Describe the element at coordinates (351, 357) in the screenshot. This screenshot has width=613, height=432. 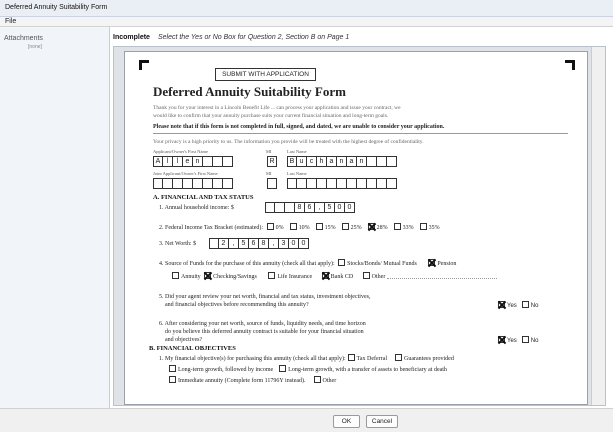
I see `b-tax-checkbox` at that location.